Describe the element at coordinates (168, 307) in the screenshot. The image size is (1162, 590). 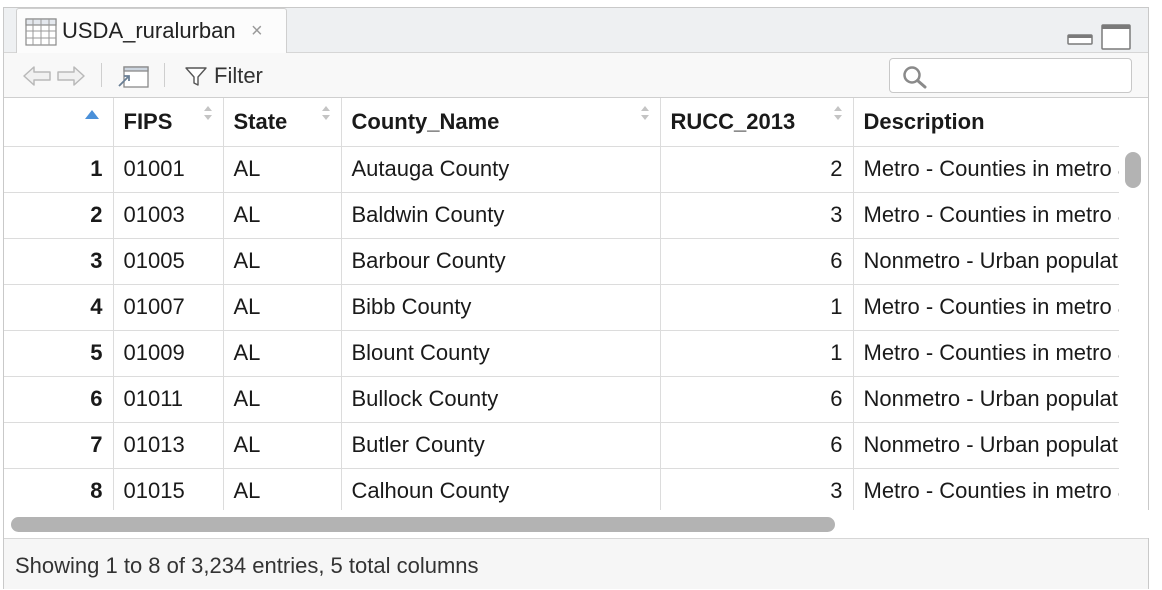
I see `cell-fips: 01007` at that location.